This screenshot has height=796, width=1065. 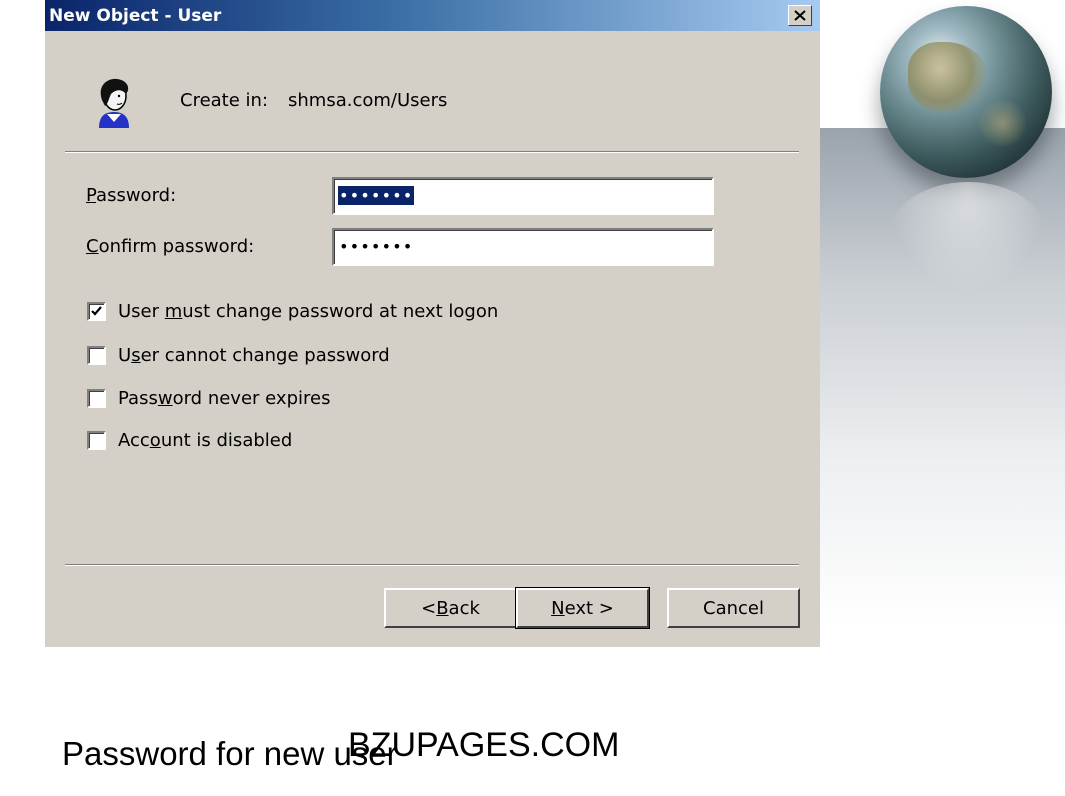 What do you see at coordinates (464, 608) in the screenshot?
I see `back-text: ack` at bounding box center [464, 608].